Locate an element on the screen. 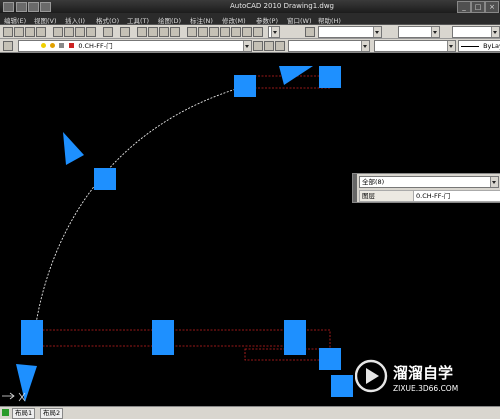 This screenshot has height=419, width=500. layers-toolbar: 0.CH-FF-门 ByLay is located at coordinates (250, 46).